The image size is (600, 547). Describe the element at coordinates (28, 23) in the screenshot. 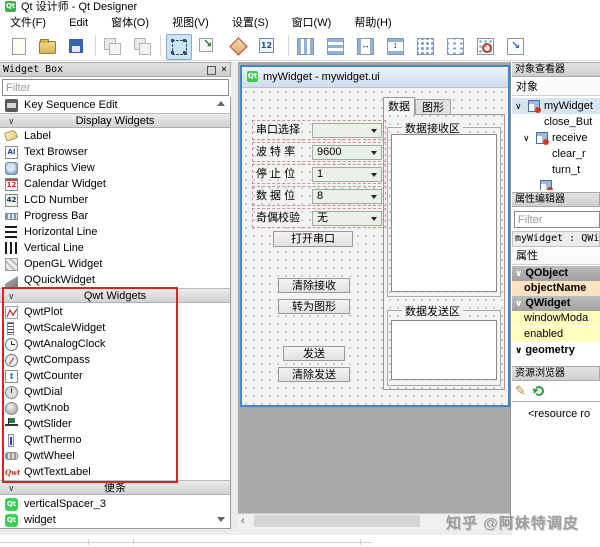

I see `menu-file: 文件(F)` at that location.